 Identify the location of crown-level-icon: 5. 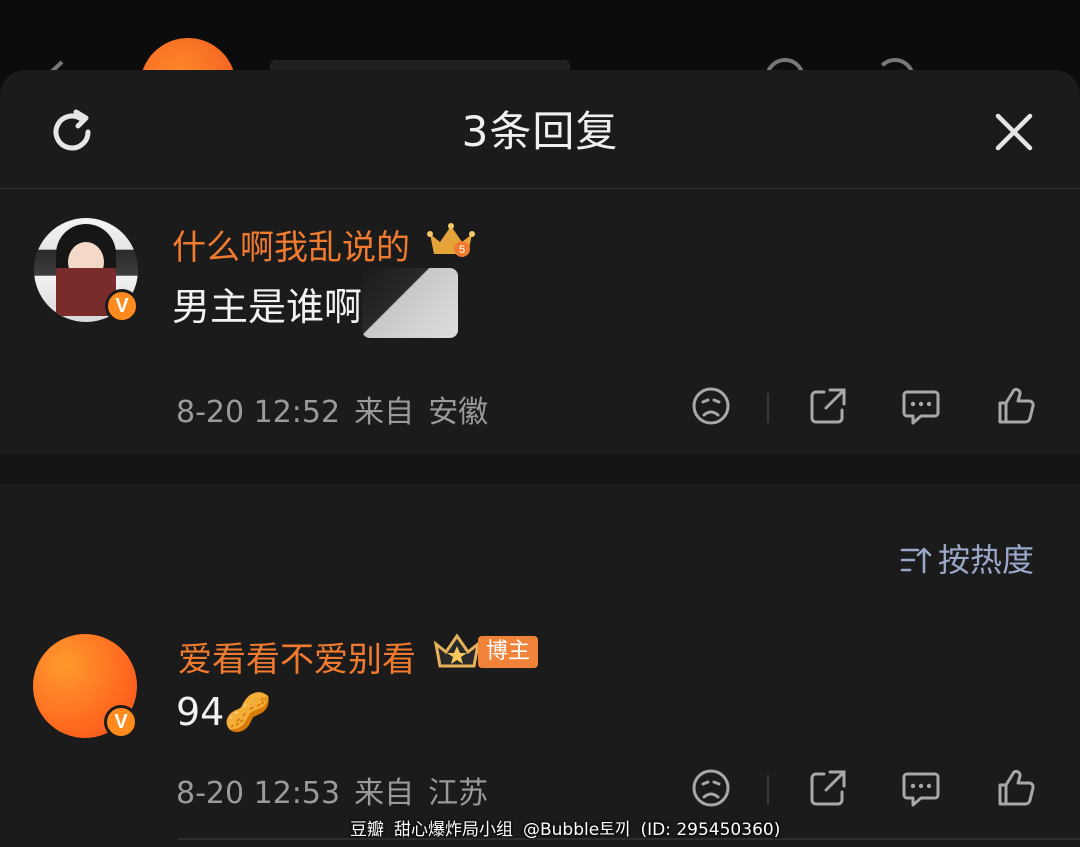
(451, 240).